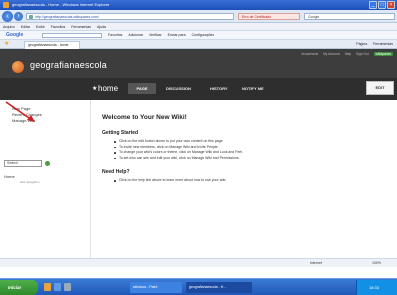 Image resolution: width=397 pixels, height=295 pixels. I want to click on page-icon, so click(31, 17).